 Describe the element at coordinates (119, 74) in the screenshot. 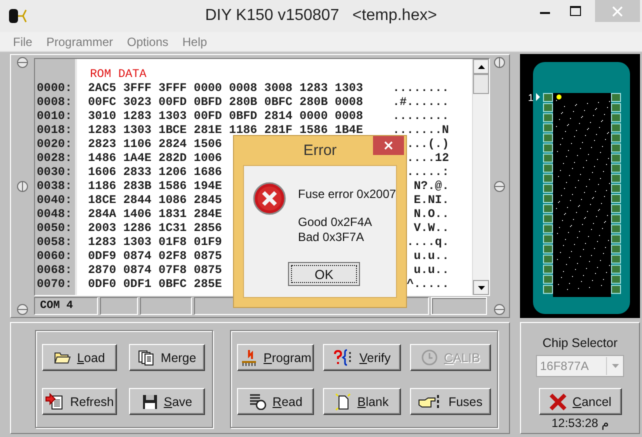

I see `section-header: ROM DATA` at that location.